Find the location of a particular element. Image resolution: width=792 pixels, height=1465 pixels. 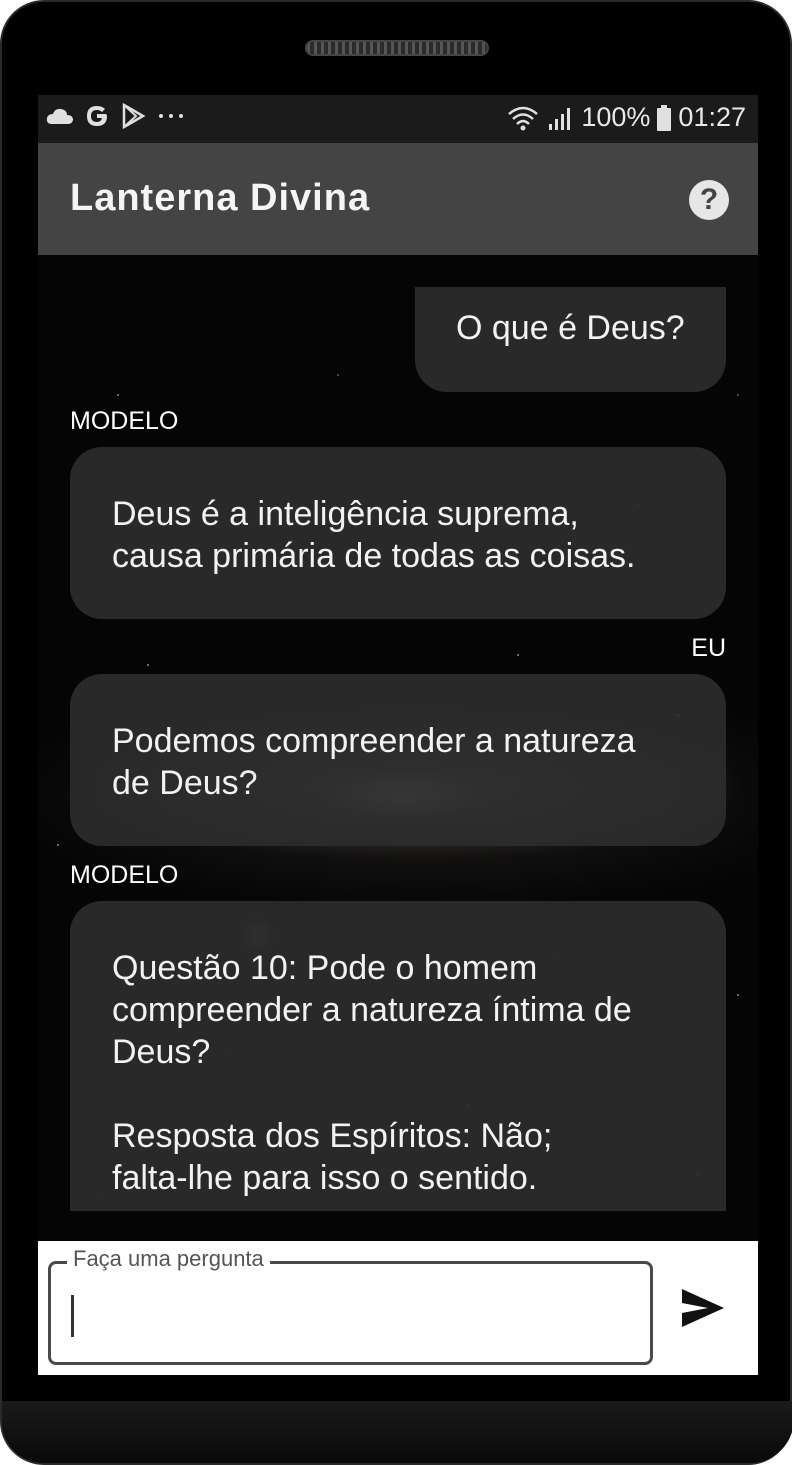

wifi-icon is located at coordinates (523, 118).